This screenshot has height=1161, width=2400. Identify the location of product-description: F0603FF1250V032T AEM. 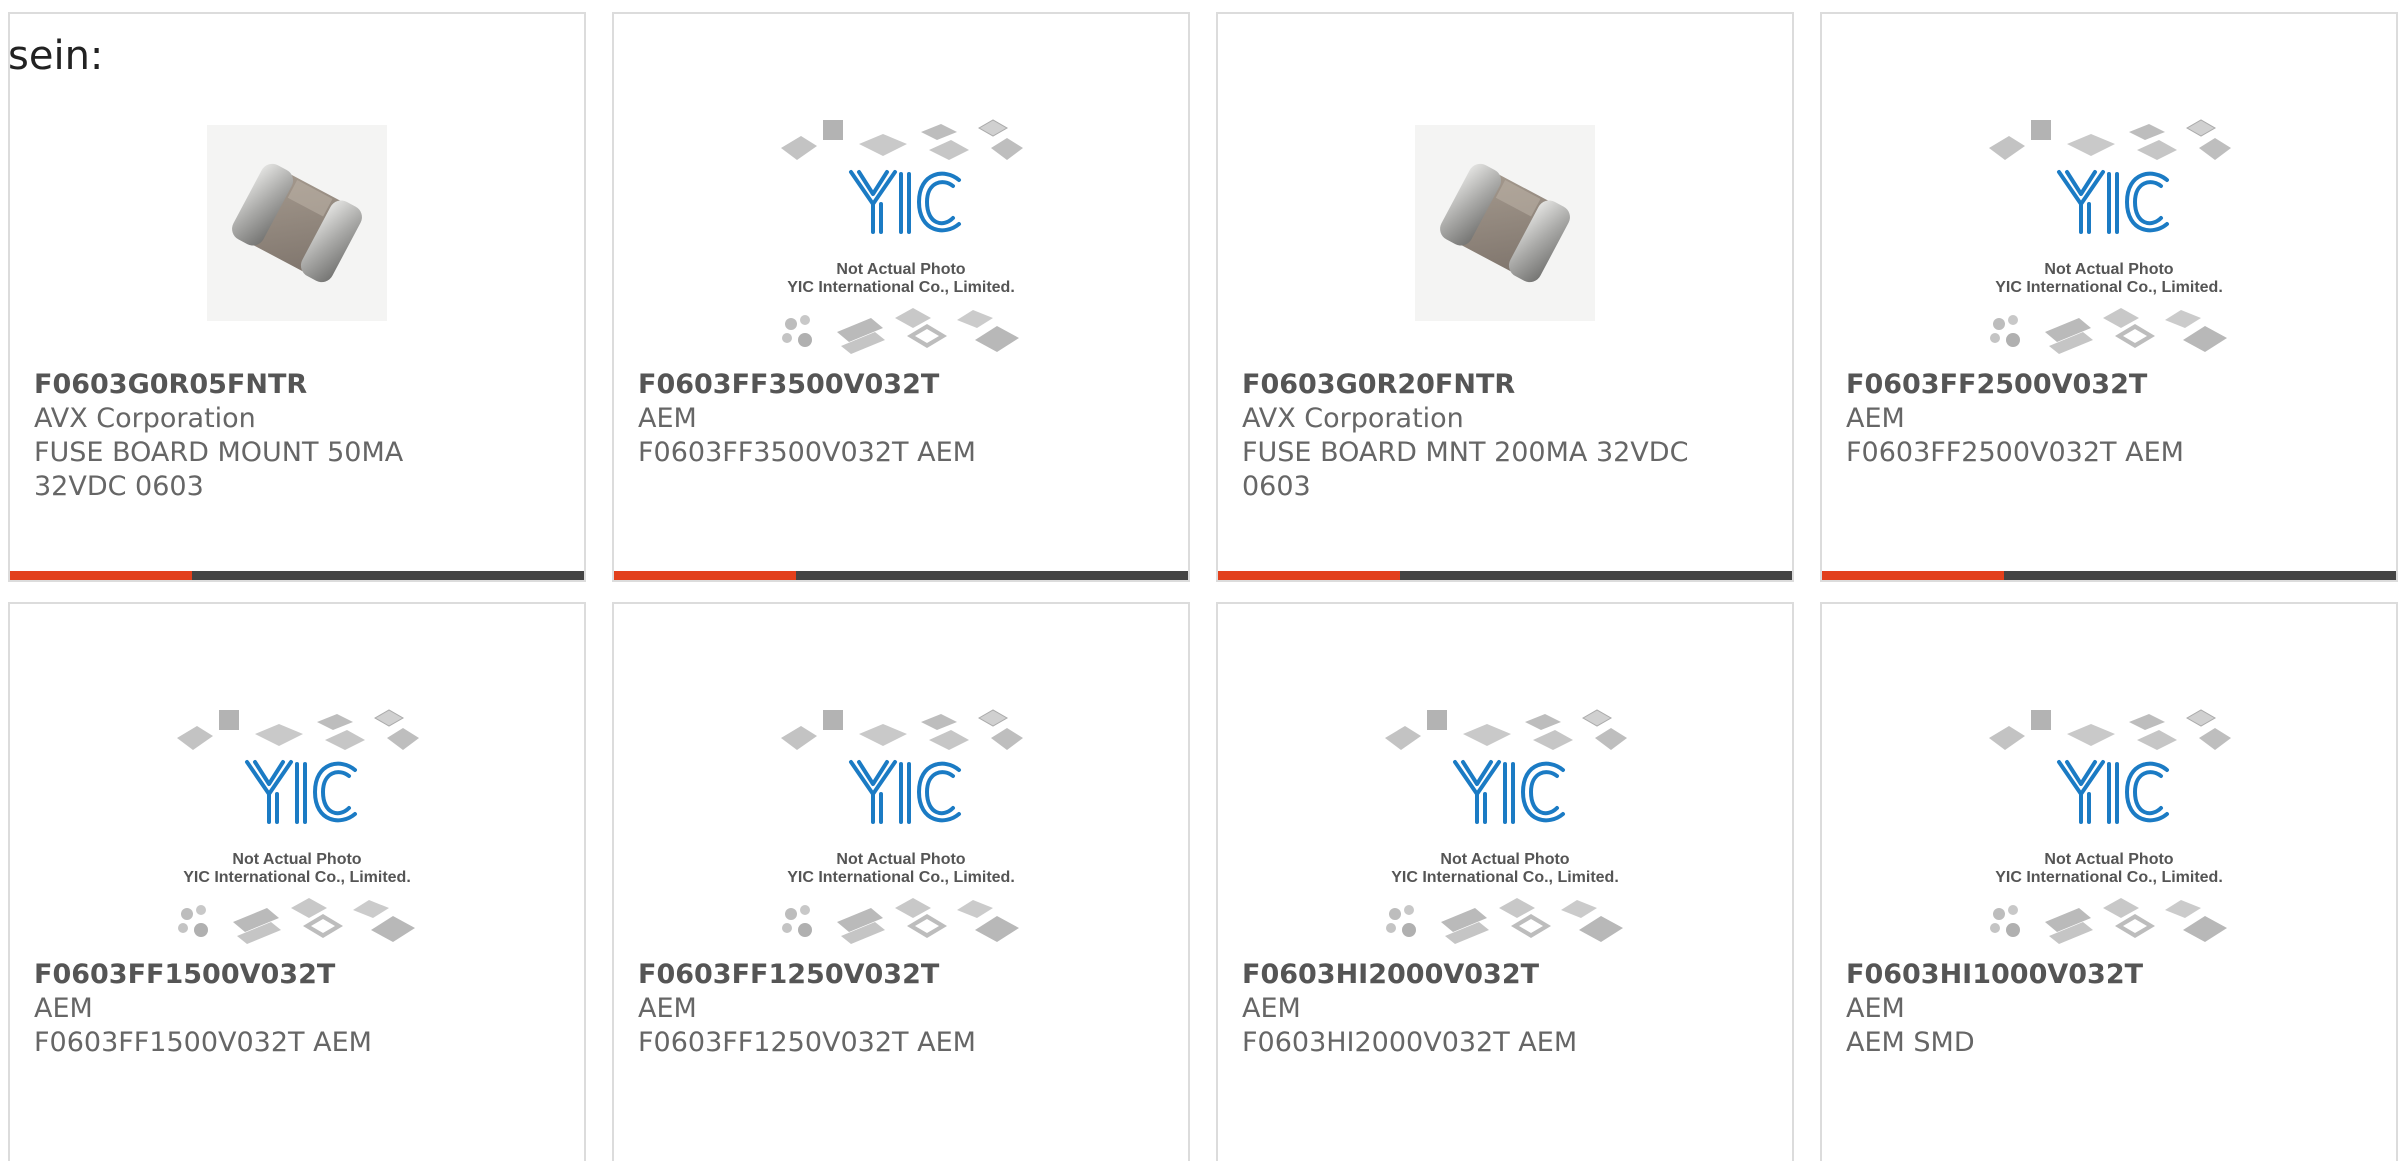
(807, 1042).